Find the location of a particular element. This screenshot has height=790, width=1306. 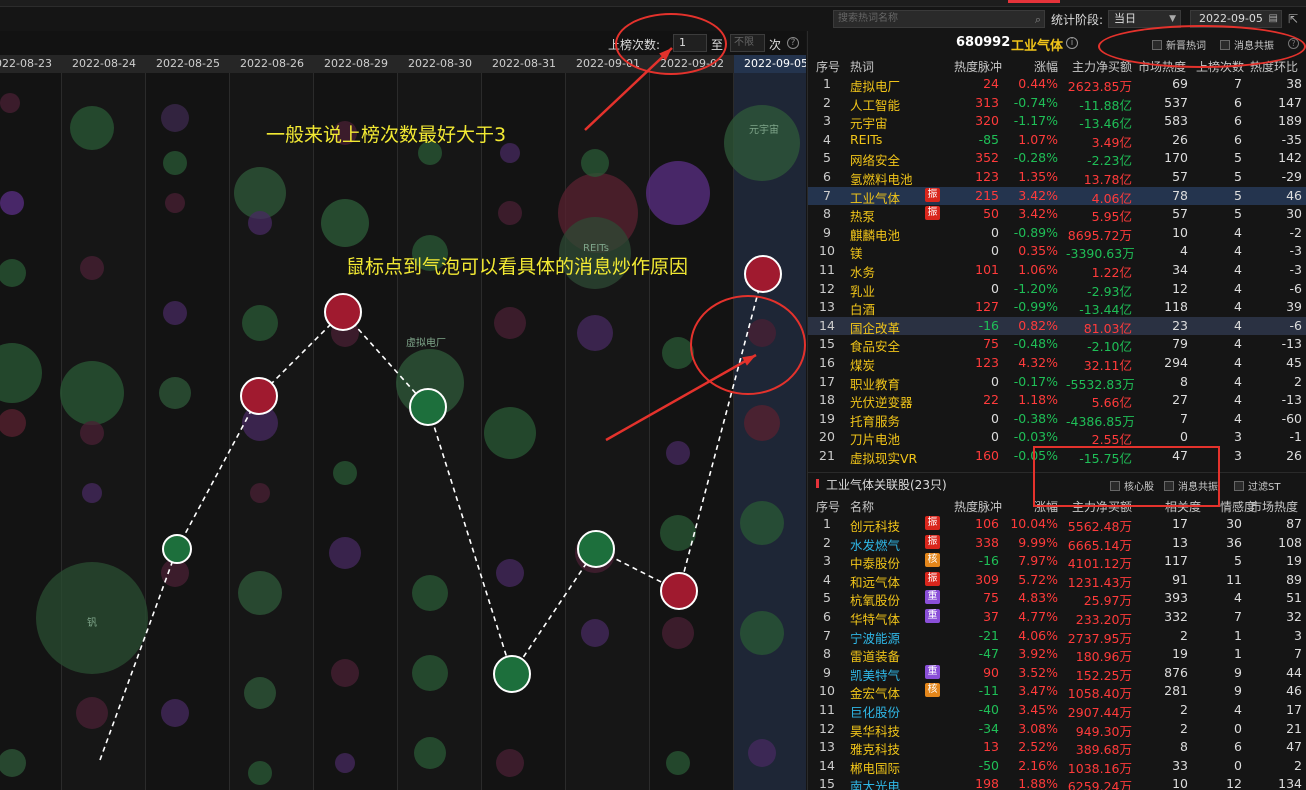

arrow-head is located at coordinates (749, 360).